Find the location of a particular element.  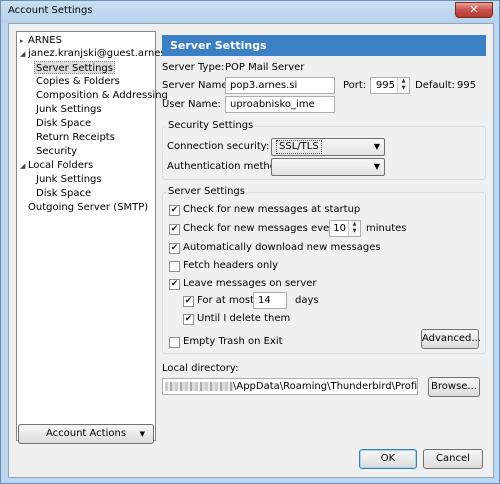

auth-method-label: Authentication method: is located at coordinates (226, 166).